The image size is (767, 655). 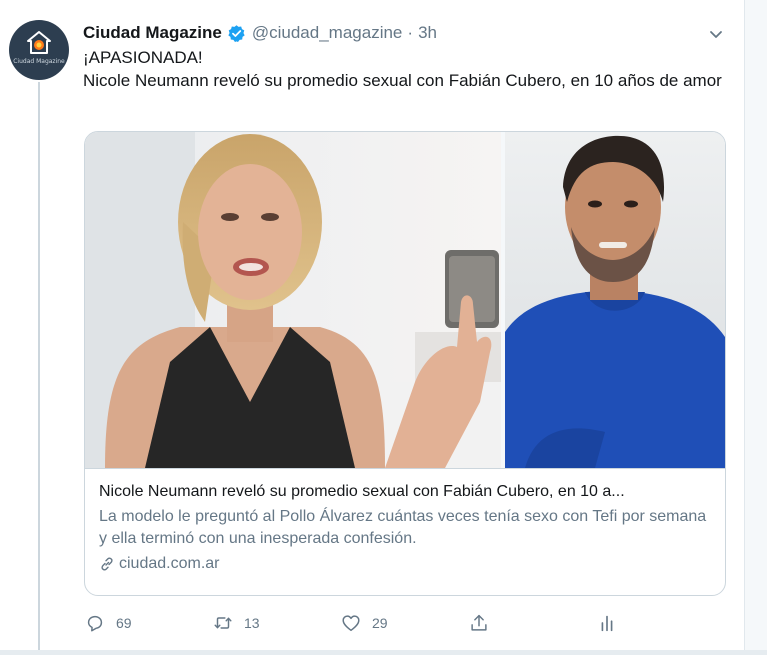 What do you see at coordinates (383, 652) in the screenshot?
I see `page-bottom-divider` at bounding box center [383, 652].